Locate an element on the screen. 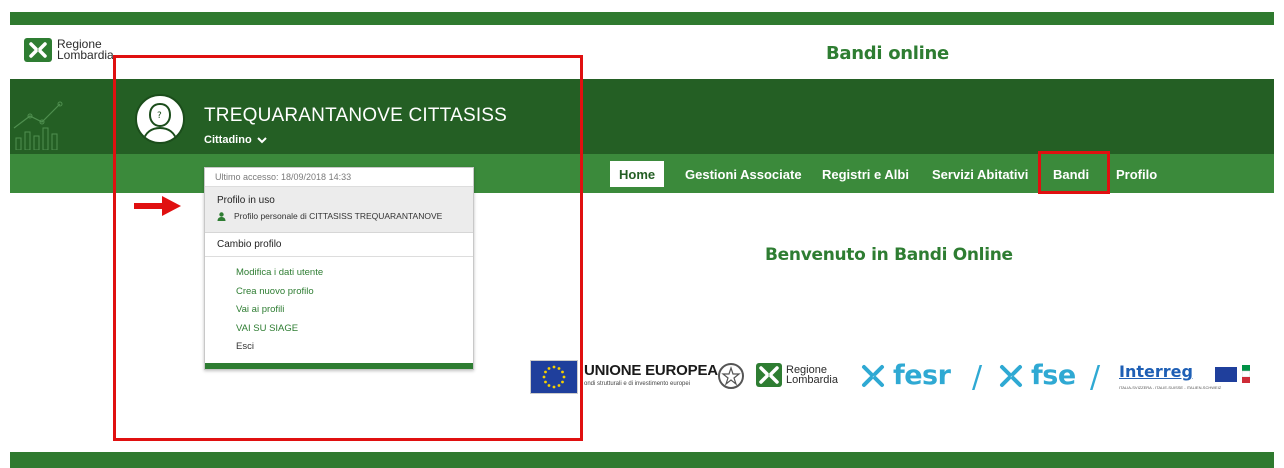 Image resolution: width=1284 pixels, height=468 pixels. site-title: Bandi online is located at coordinates (887, 53).